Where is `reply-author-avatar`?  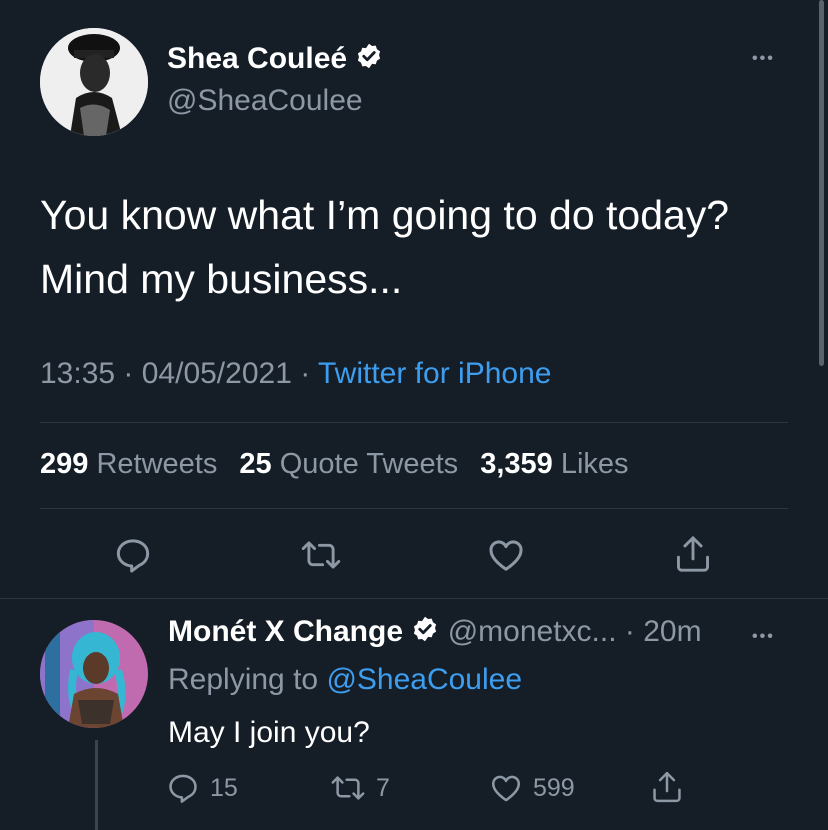 reply-author-avatar is located at coordinates (94, 674).